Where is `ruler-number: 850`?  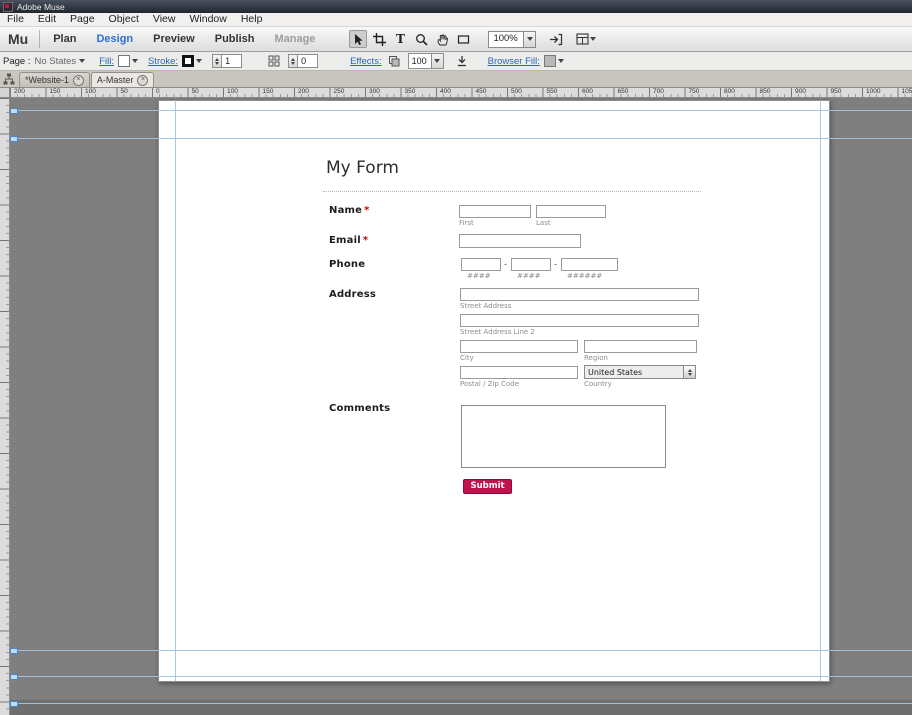 ruler-number: 850 is located at coordinates (765, 91).